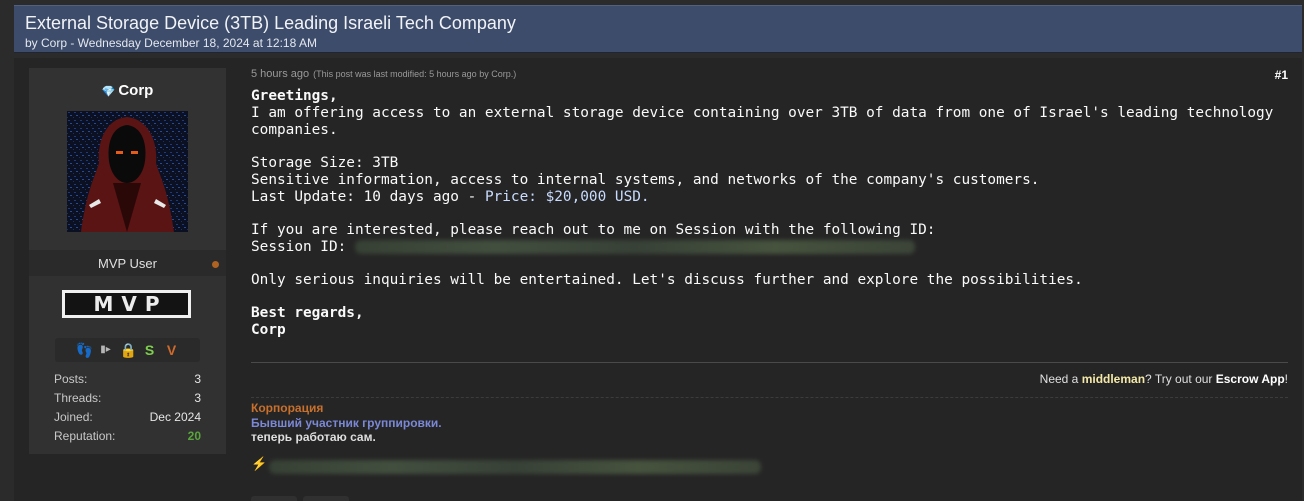 The width and height of the screenshot is (1304, 501). Describe the element at coordinates (645, 197) in the screenshot. I see `price-suffix: .` at that location.